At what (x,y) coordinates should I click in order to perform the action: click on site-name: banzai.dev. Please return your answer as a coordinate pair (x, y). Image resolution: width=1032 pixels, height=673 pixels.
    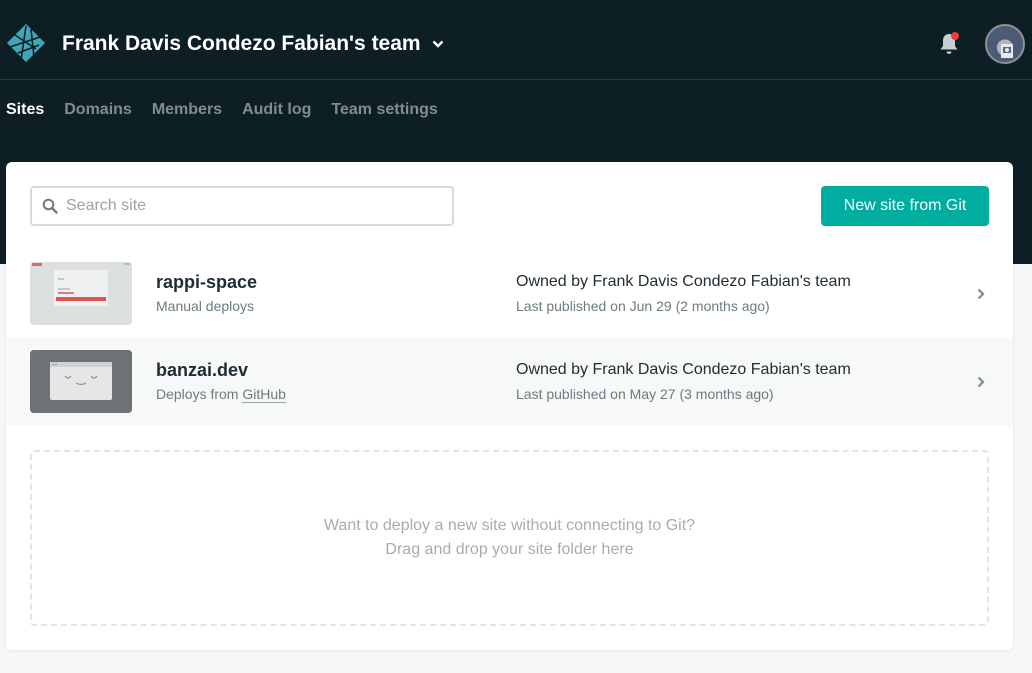
    Looking at the image, I should click on (202, 370).